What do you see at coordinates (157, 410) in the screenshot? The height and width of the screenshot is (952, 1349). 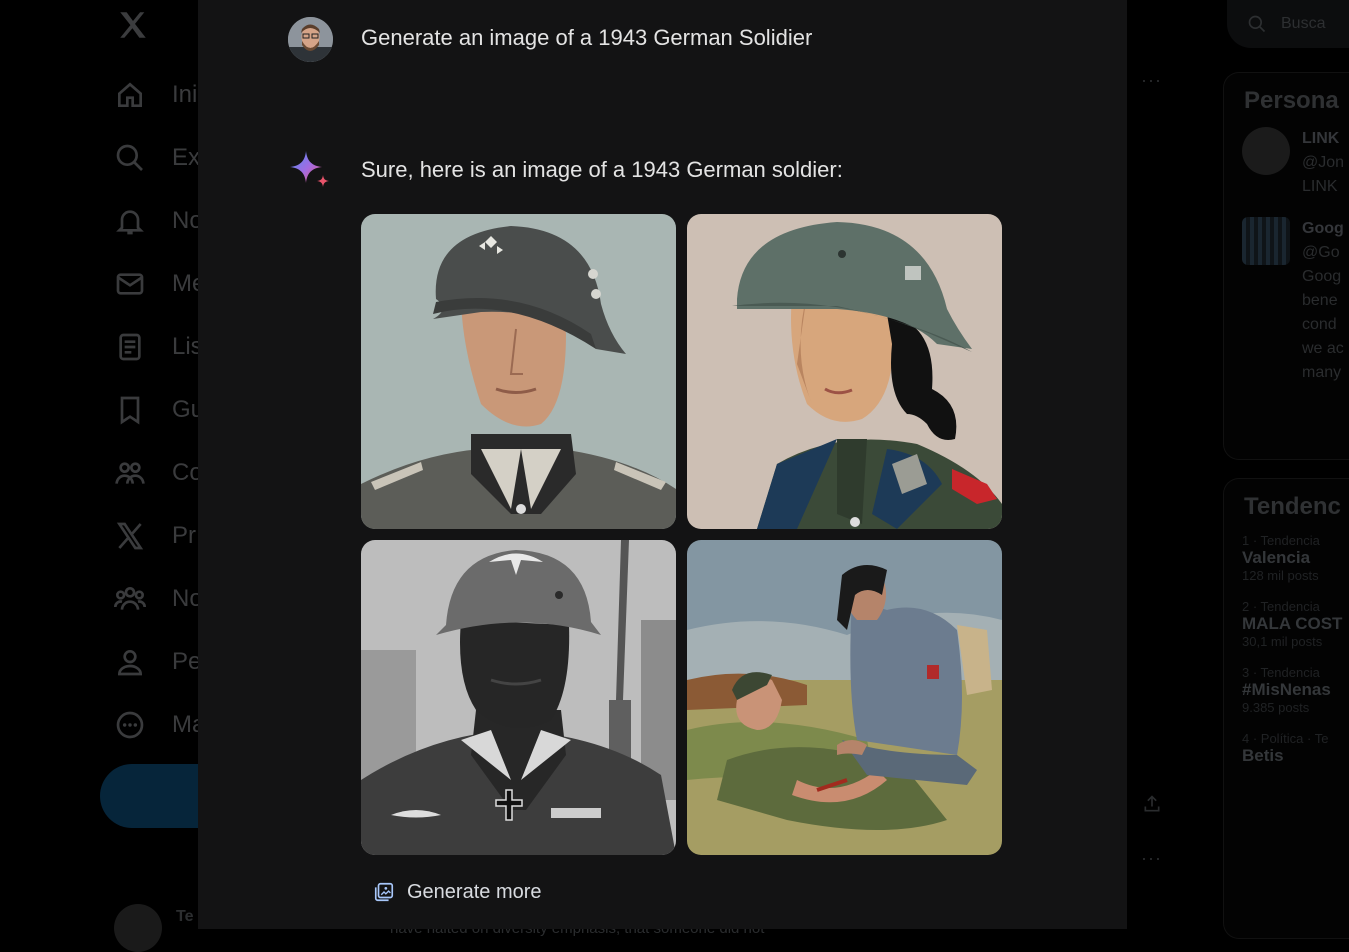 I see `nav-item: Gu` at bounding box center [157, 410].